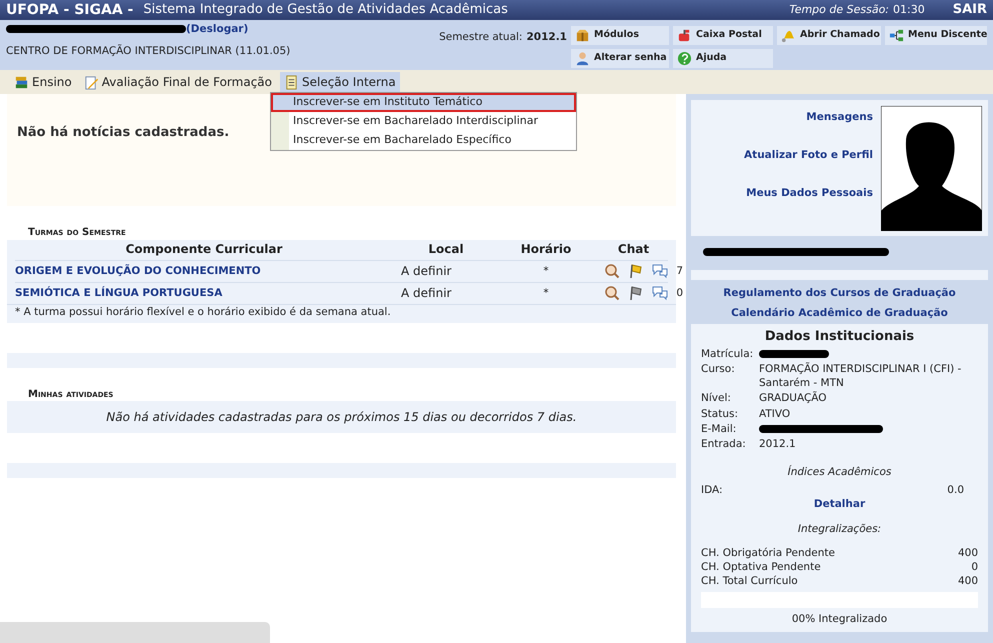 The height and width of the screenshot is (643, 993). I want to click on column-header: Horário, so click(546, 249).